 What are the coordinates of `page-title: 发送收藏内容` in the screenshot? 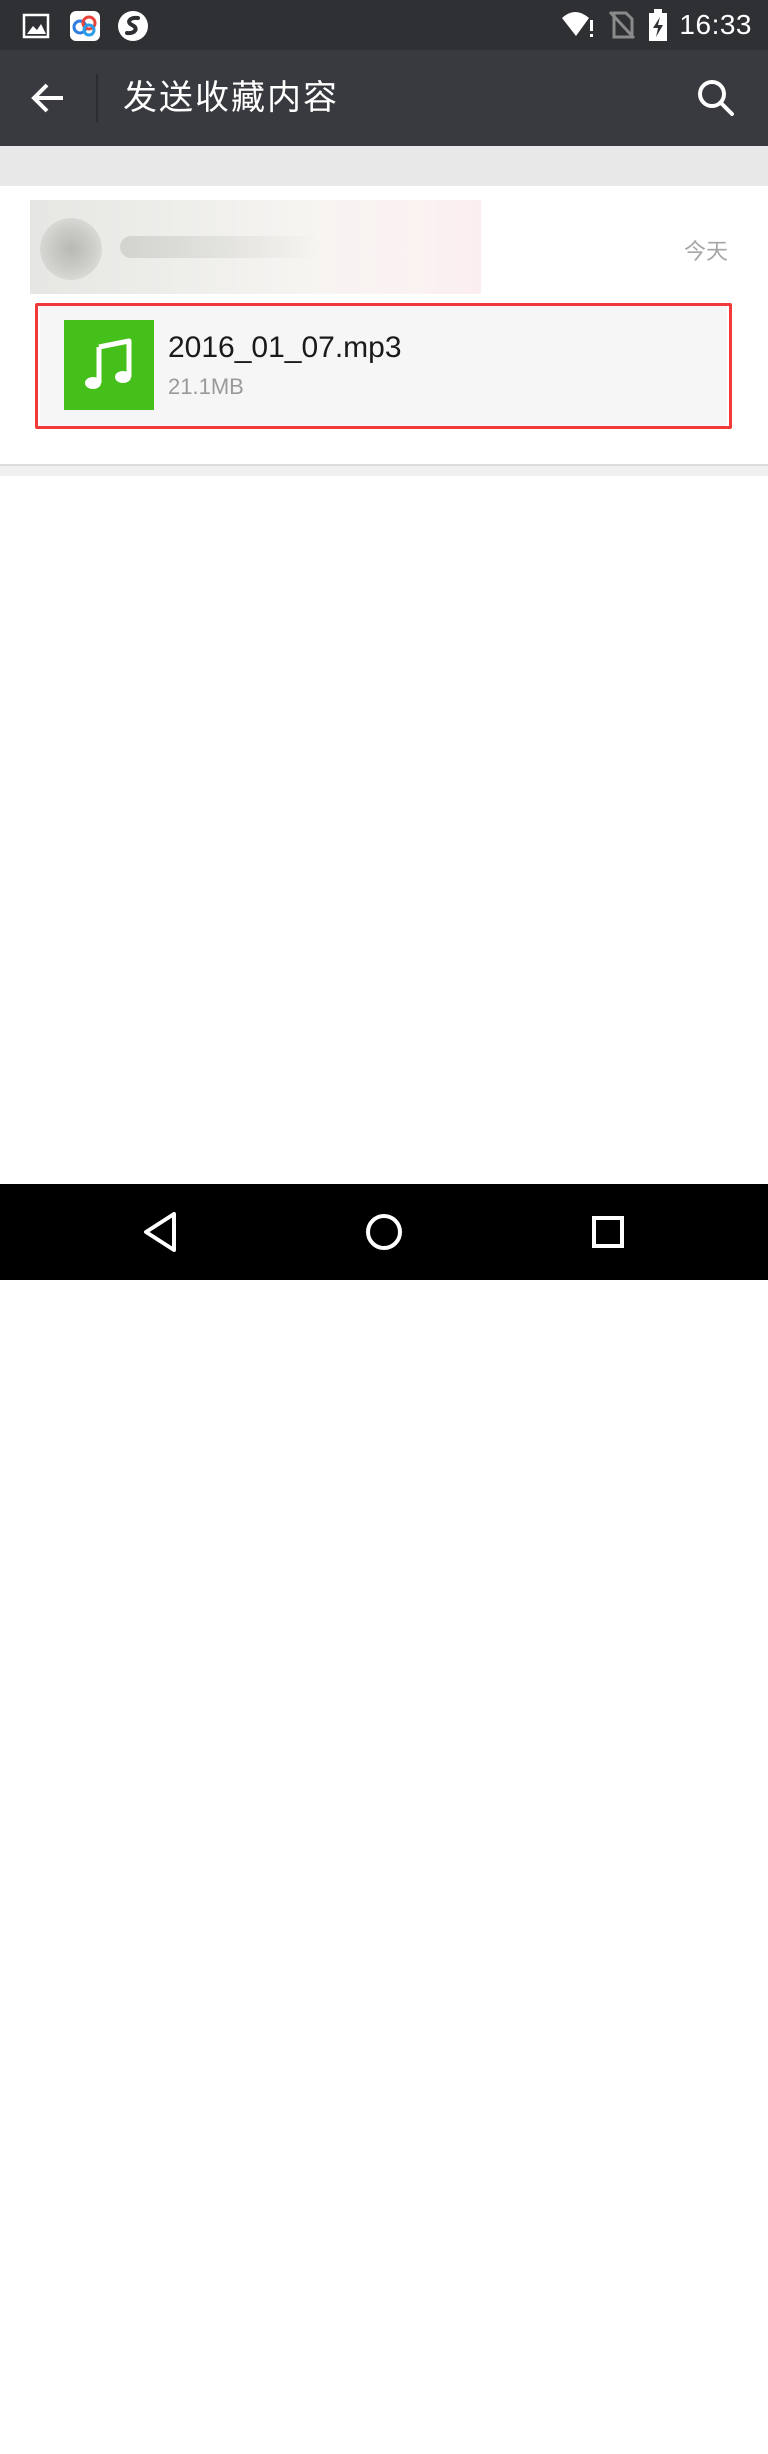 It's located at (231, 98).